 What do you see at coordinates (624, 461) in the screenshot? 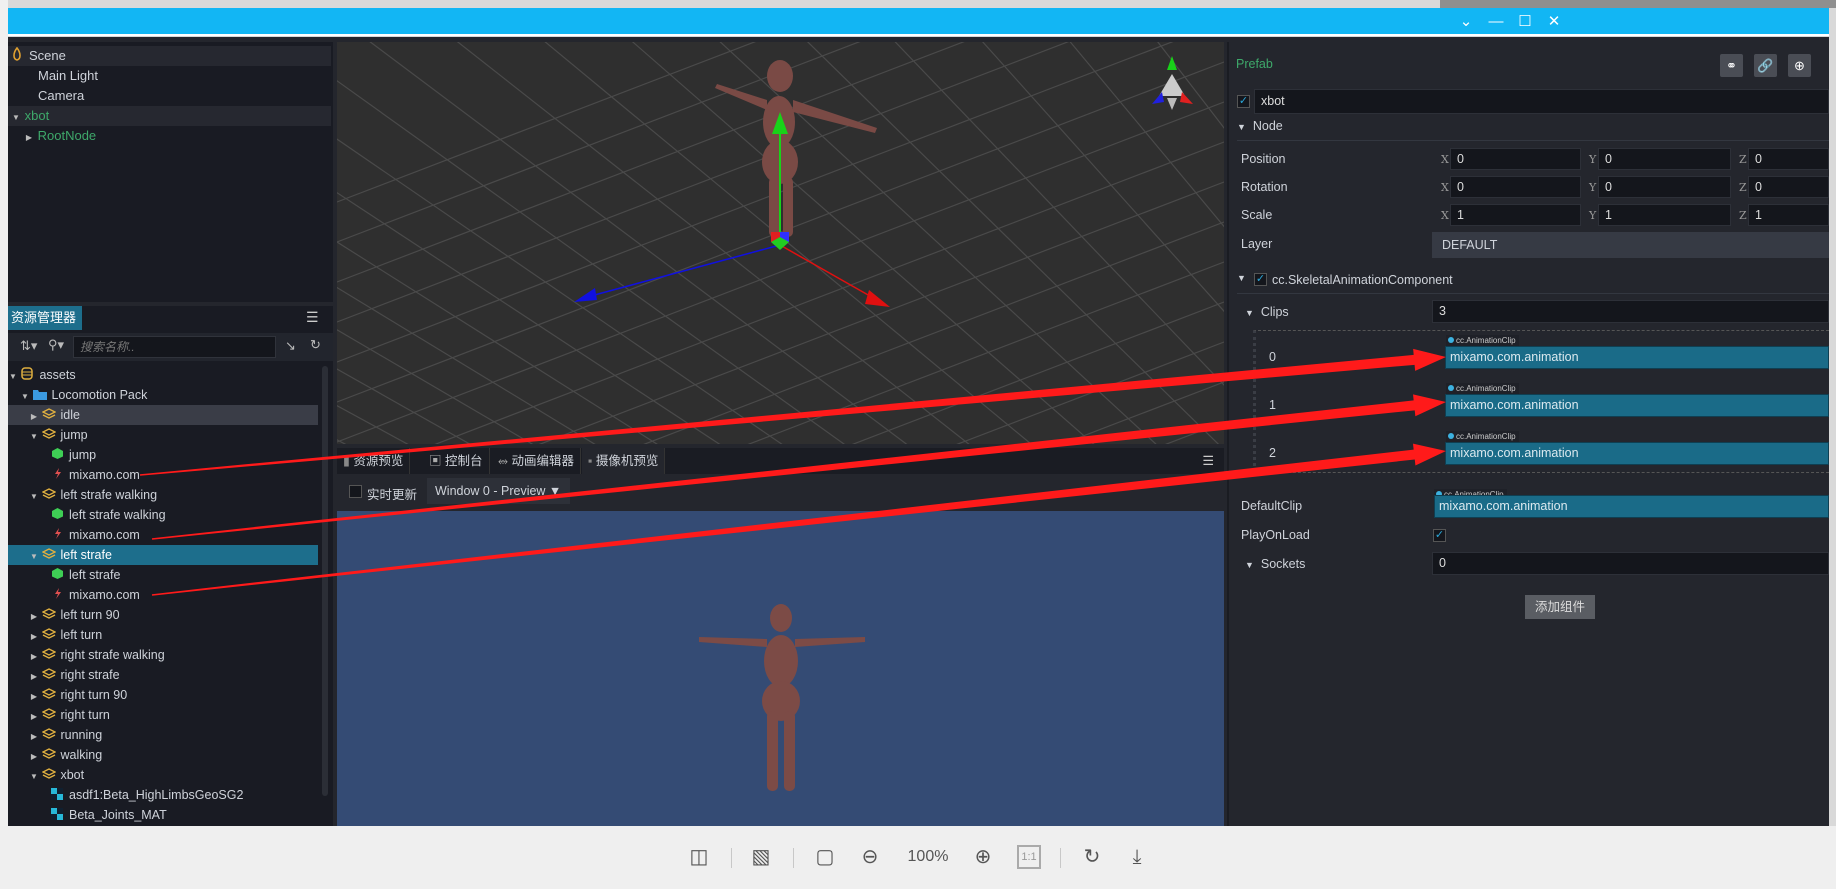
I see `tab-camera-preview: ▪ 摄像机预览` at bounding box center [624, 461].